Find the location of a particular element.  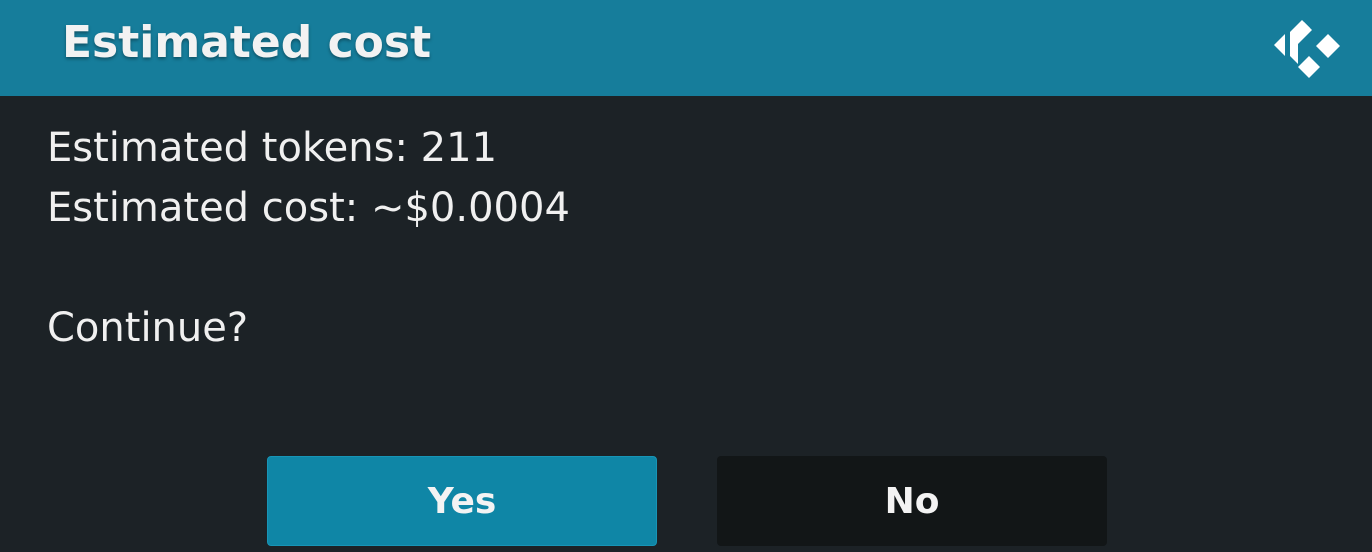

yes-button: Yes is located at coordinates (462, 501).